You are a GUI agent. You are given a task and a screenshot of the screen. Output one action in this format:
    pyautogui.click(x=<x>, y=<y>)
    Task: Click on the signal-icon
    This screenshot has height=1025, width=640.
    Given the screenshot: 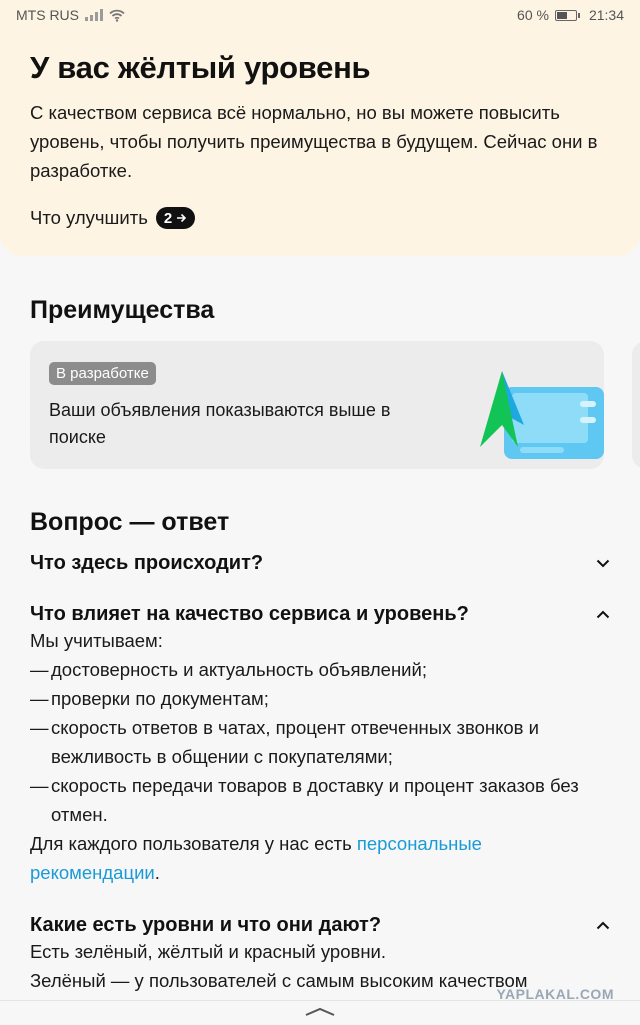 What is the action you would take?
    pyautogui.click(x=94, y=15)
    